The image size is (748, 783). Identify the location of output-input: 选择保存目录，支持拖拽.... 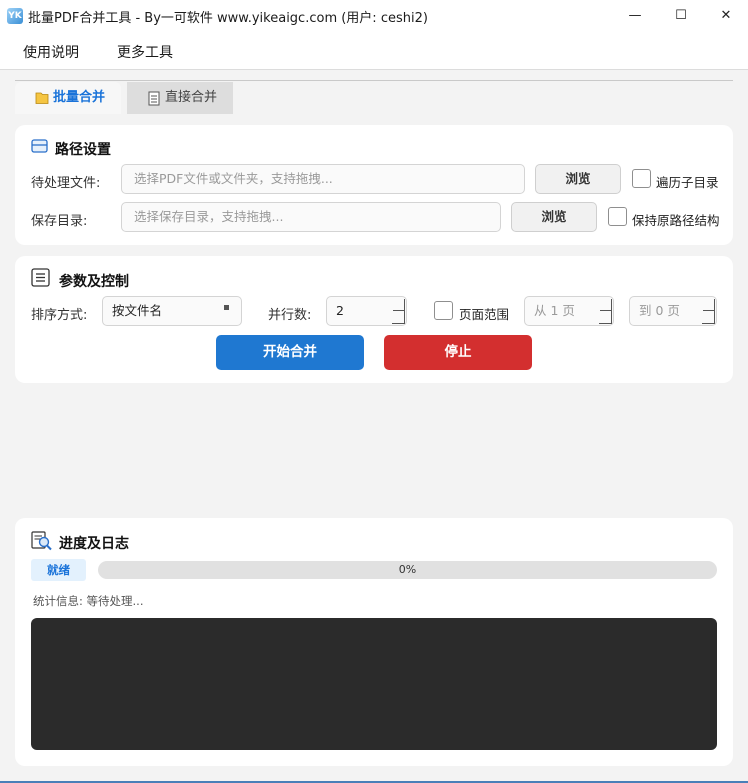
(311, 217).